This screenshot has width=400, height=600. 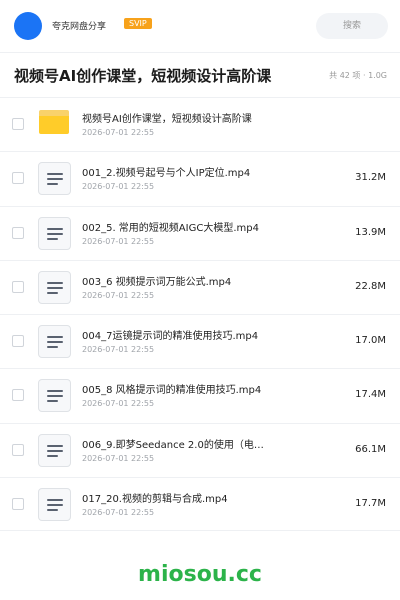 I want to click on search-input: 搜索, so click(x=352, y=26).